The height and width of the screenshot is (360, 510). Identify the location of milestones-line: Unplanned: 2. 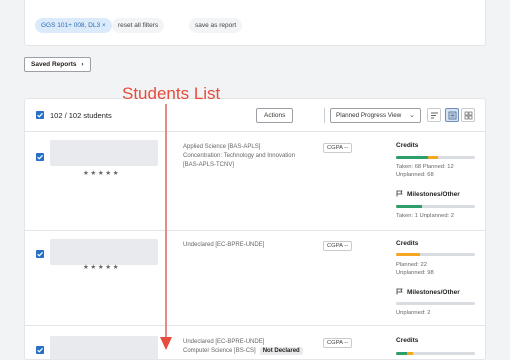
(413, 313).